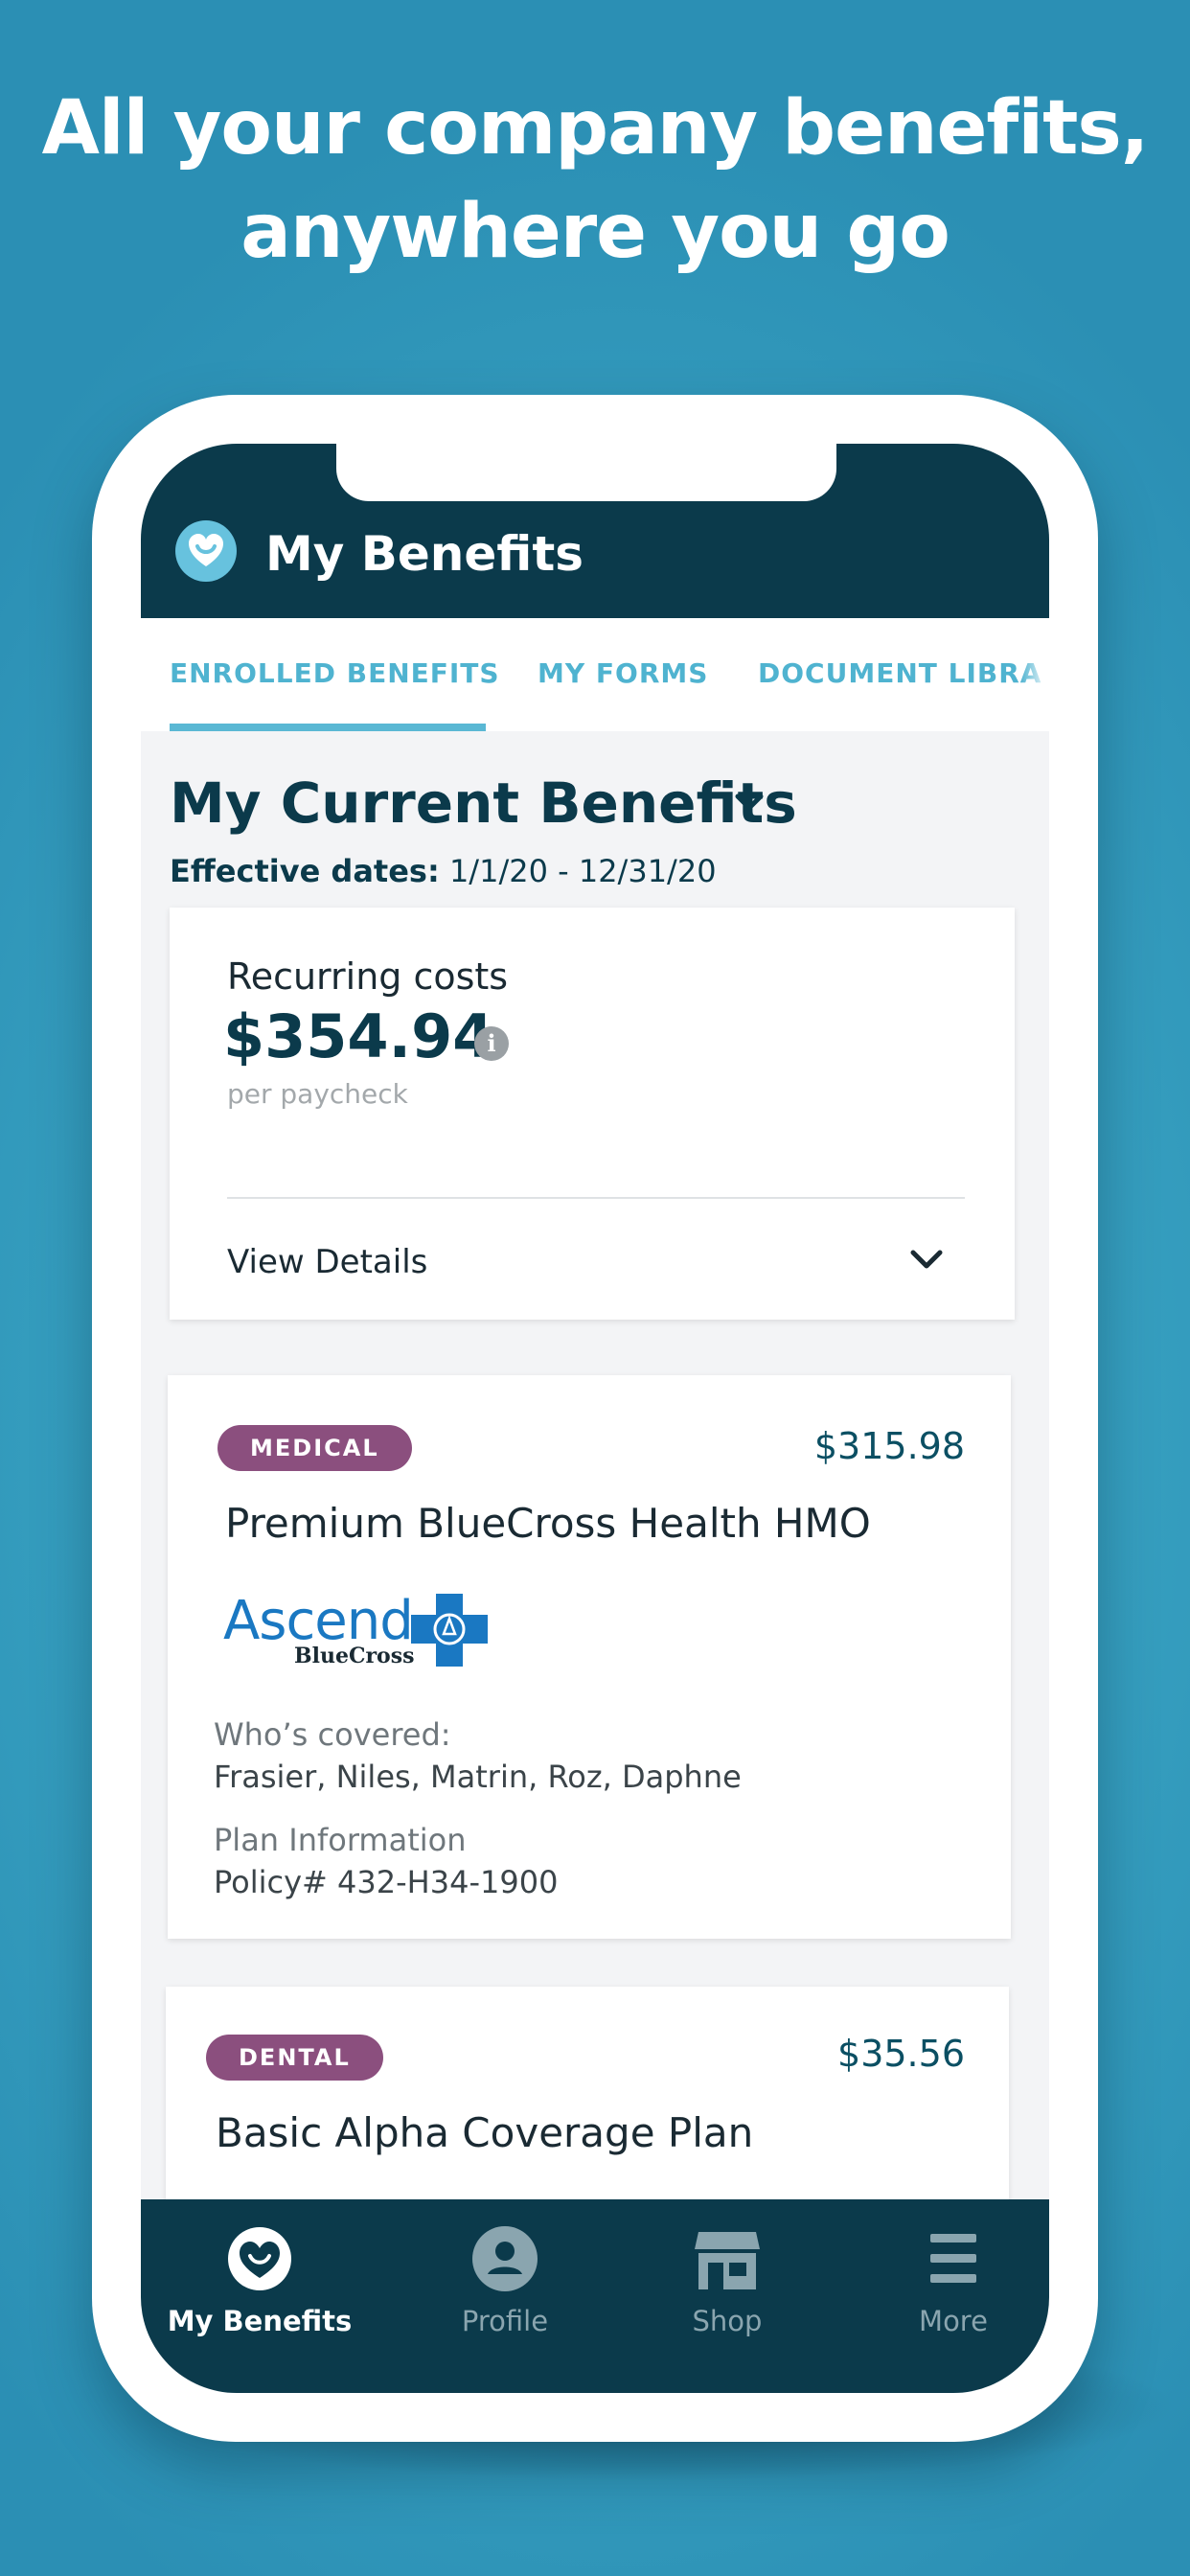 The width and height of the screenshot is (1190, 2576). What do you see at coordinates (889, 1446) in the screenshot?
I see `benefit-price: $315.98` at bounding box center [889, 1446].